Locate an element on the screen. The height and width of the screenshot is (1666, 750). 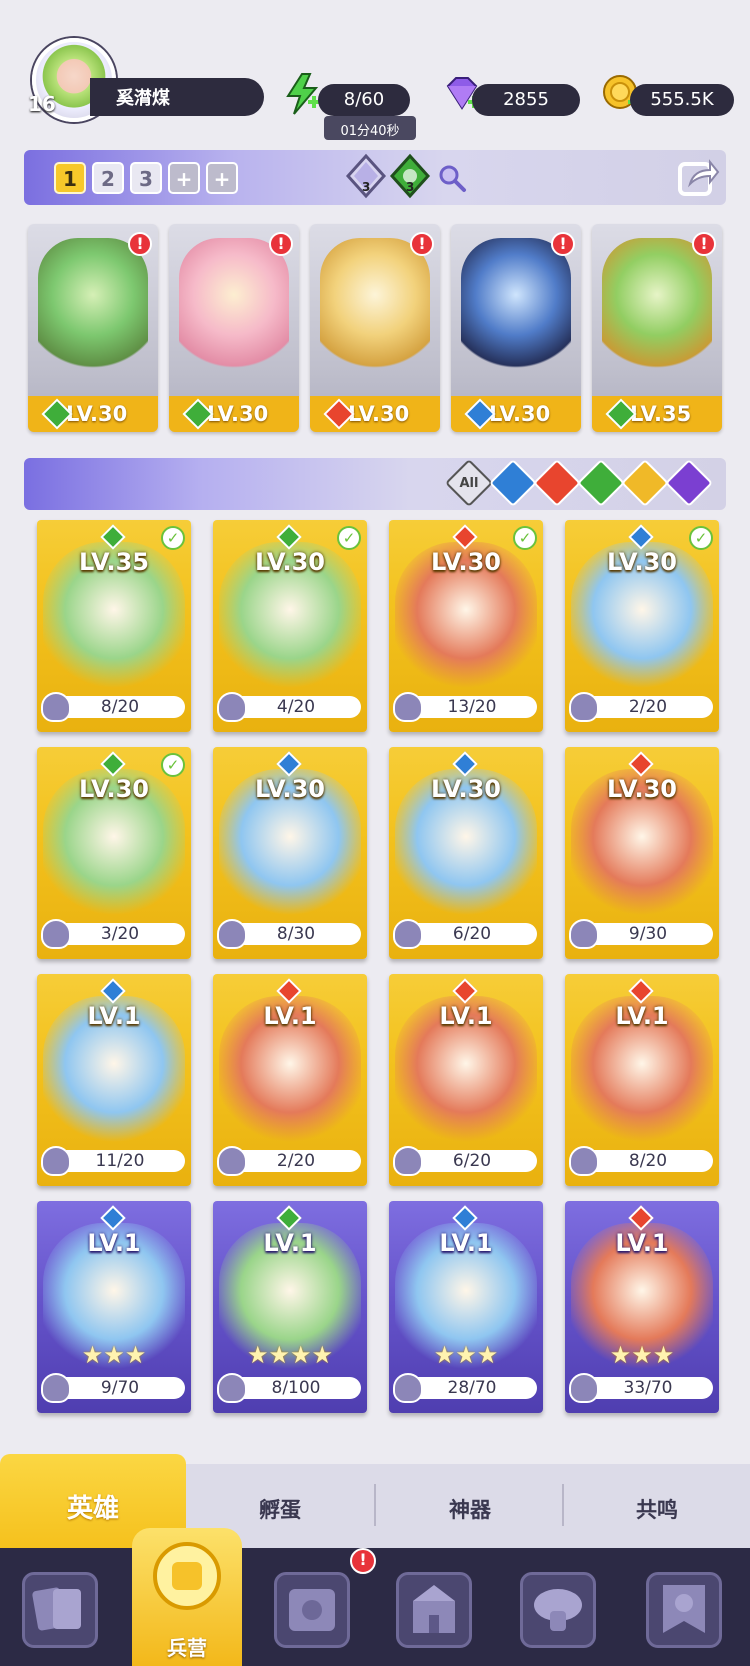
hero-card: LV.30 6/20 is located at coordinates (466, 853).